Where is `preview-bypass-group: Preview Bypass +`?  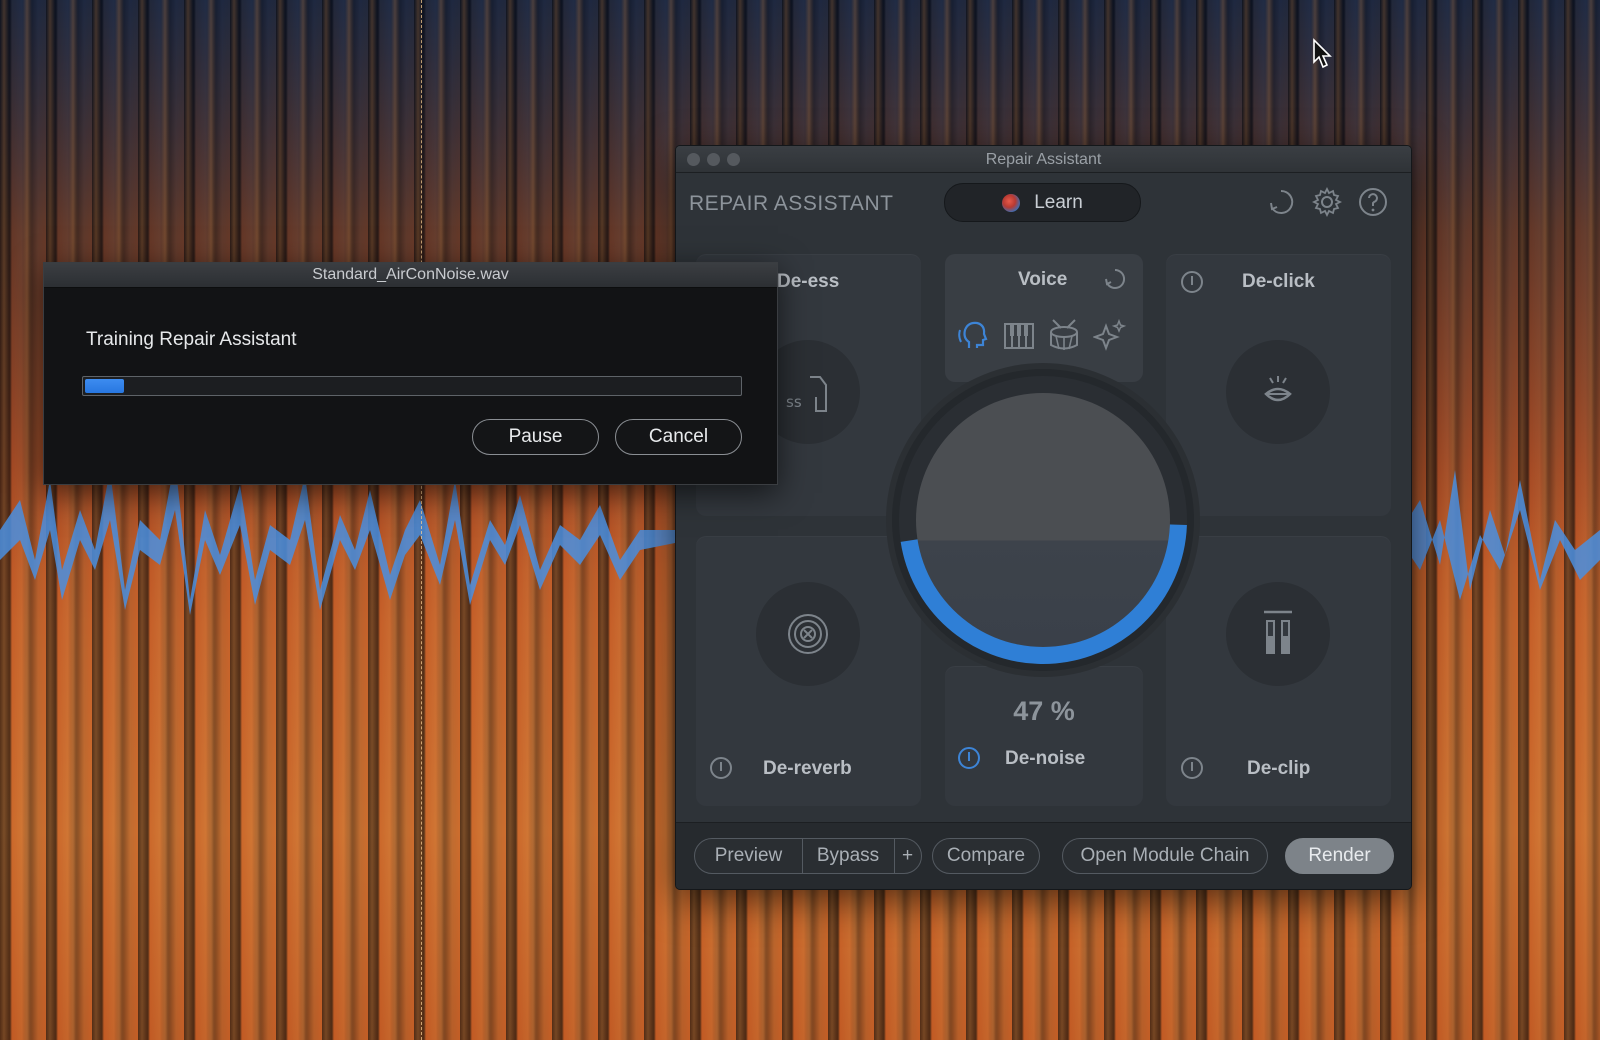 preview-bypass-group: Preview Bypass + is located at coordinates (808, 856).